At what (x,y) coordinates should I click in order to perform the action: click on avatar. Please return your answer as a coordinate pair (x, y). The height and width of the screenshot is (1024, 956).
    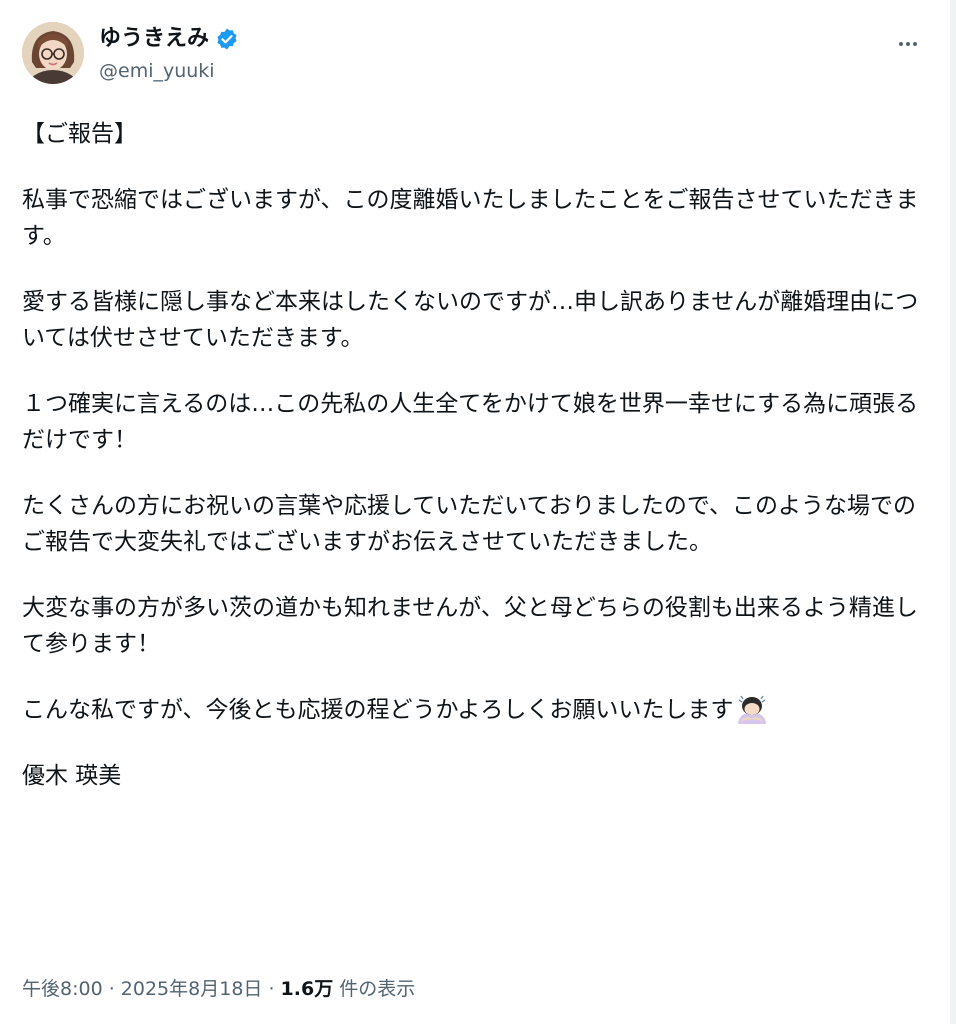
    Looking at the image, I should click on (53, 53).